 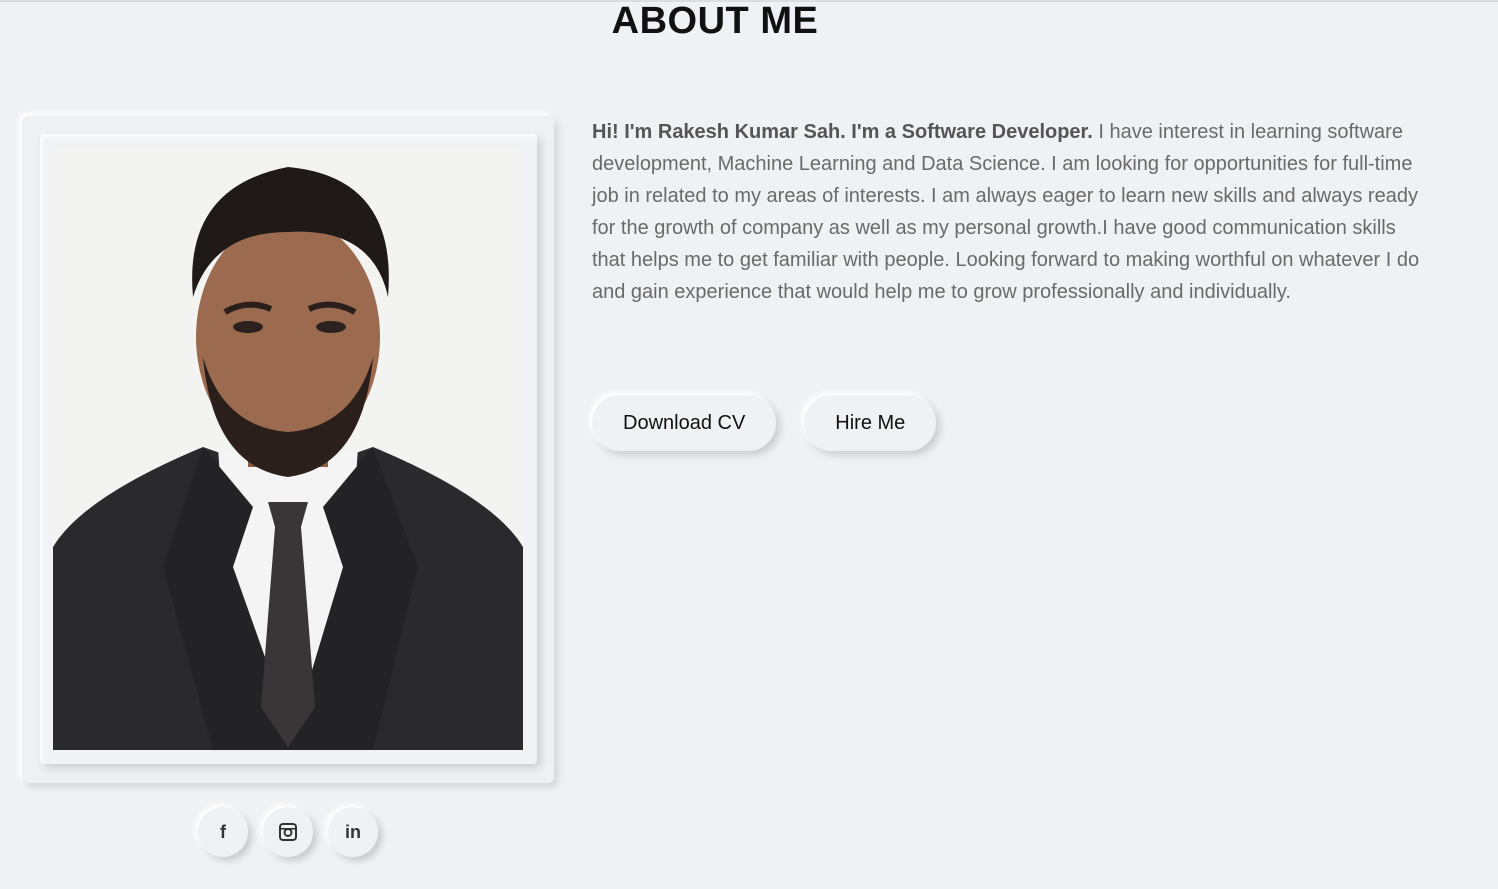 I want to click on action-buttons: Download CV Hire Me, so click(x=764, y=423).